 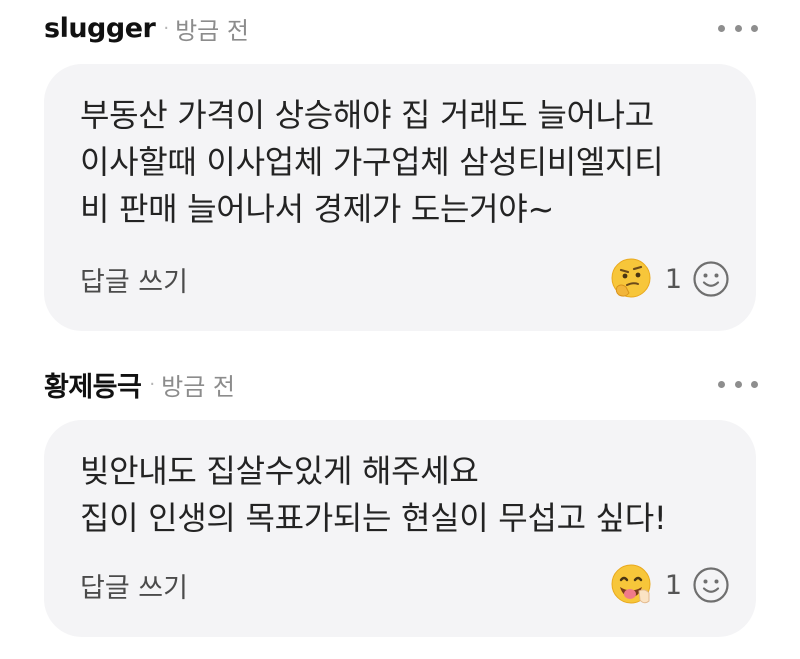 What do you see at coordinates (631, 585) in the screenshot?
I see `tongue-face-icon` at bounding box center [631, 585].